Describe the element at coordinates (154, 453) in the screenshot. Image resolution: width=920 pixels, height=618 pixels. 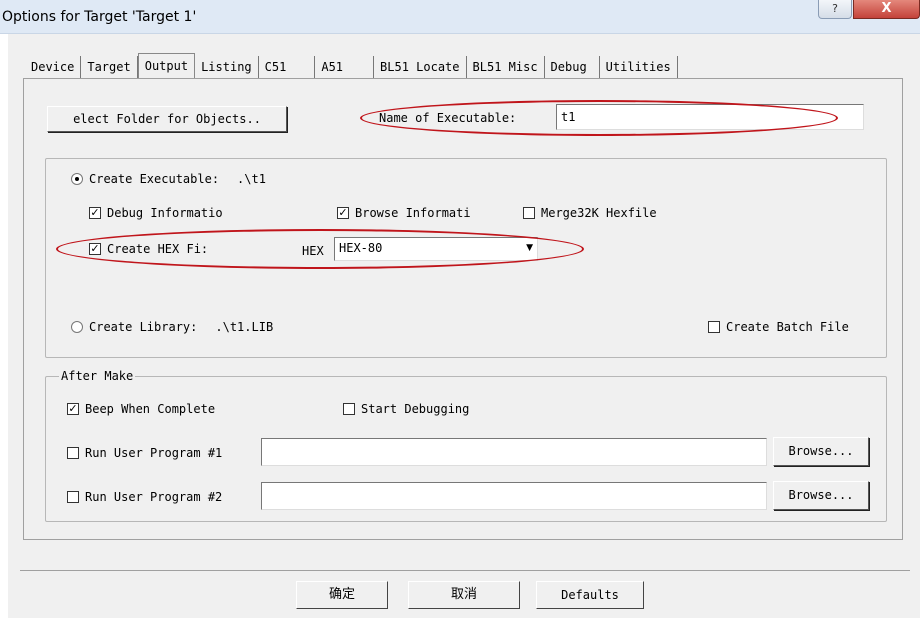
I see `run-user-program-1-label: Run User Program #1` at that location.